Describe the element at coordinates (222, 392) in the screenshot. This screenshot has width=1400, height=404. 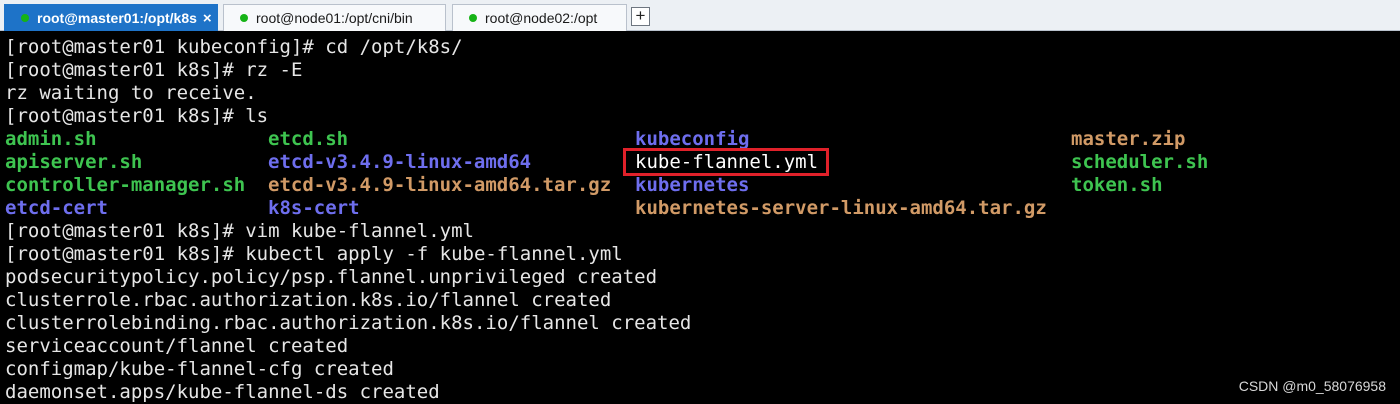
I see `terminal-line: daemonset.apps/kube-flannel-ds created` at that location.